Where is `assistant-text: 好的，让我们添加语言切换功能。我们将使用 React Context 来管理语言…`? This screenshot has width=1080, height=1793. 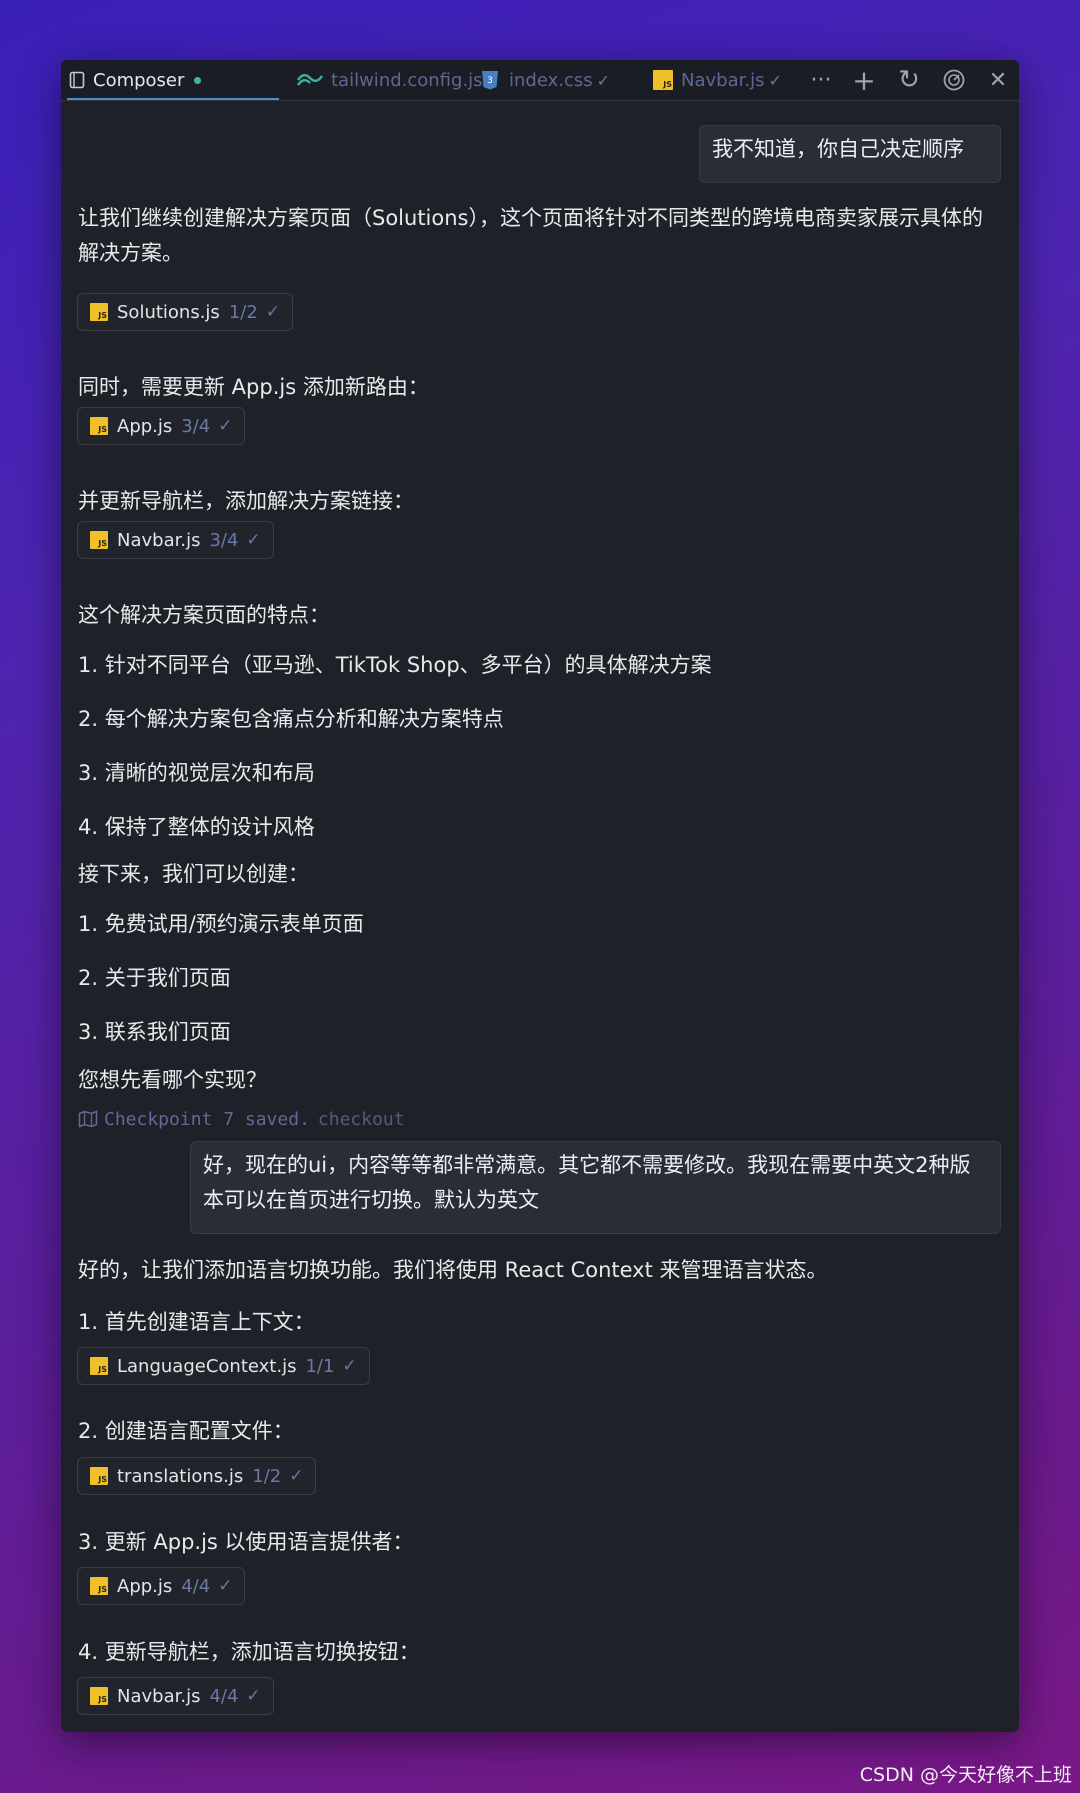
assistant-text: 好的，让我们添加语言切换功能。我们将使用 React Context 来管理语言… is located at coordinates (453, 1270).